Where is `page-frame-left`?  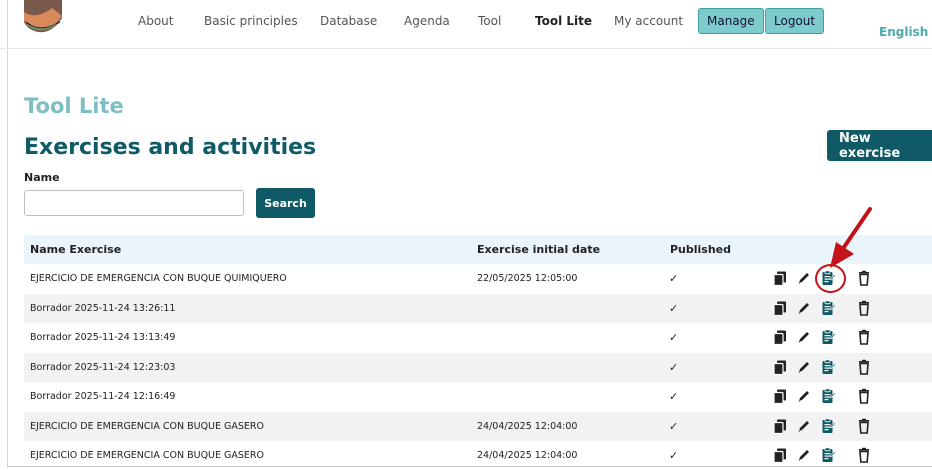
page-frame-left is located at coordinates (7, 234).